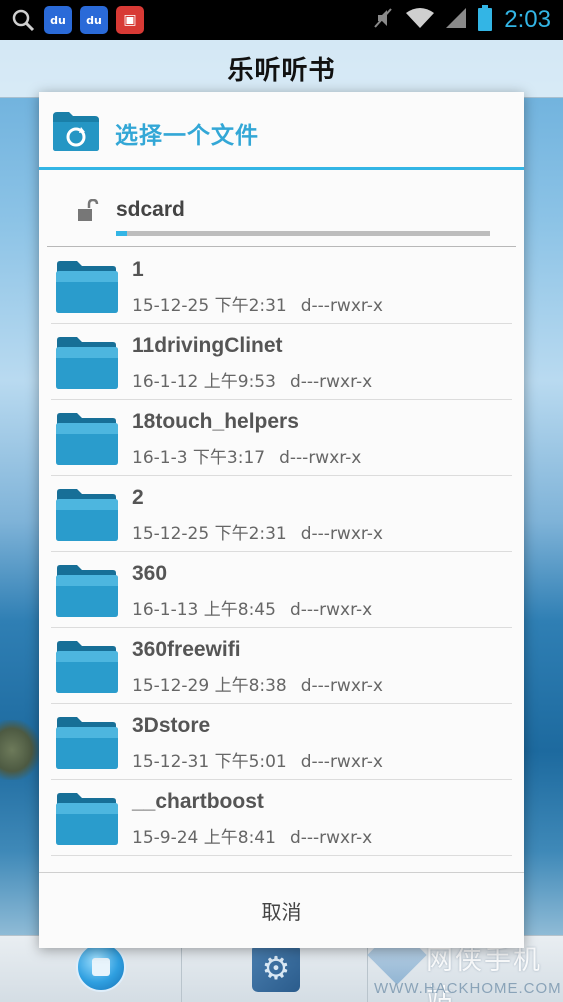 The width and height of the screenshot is (563, 1002). I want to click on file-meta: 15-9-24 上午8:41 d---rwxr-x, so click(252, 835).